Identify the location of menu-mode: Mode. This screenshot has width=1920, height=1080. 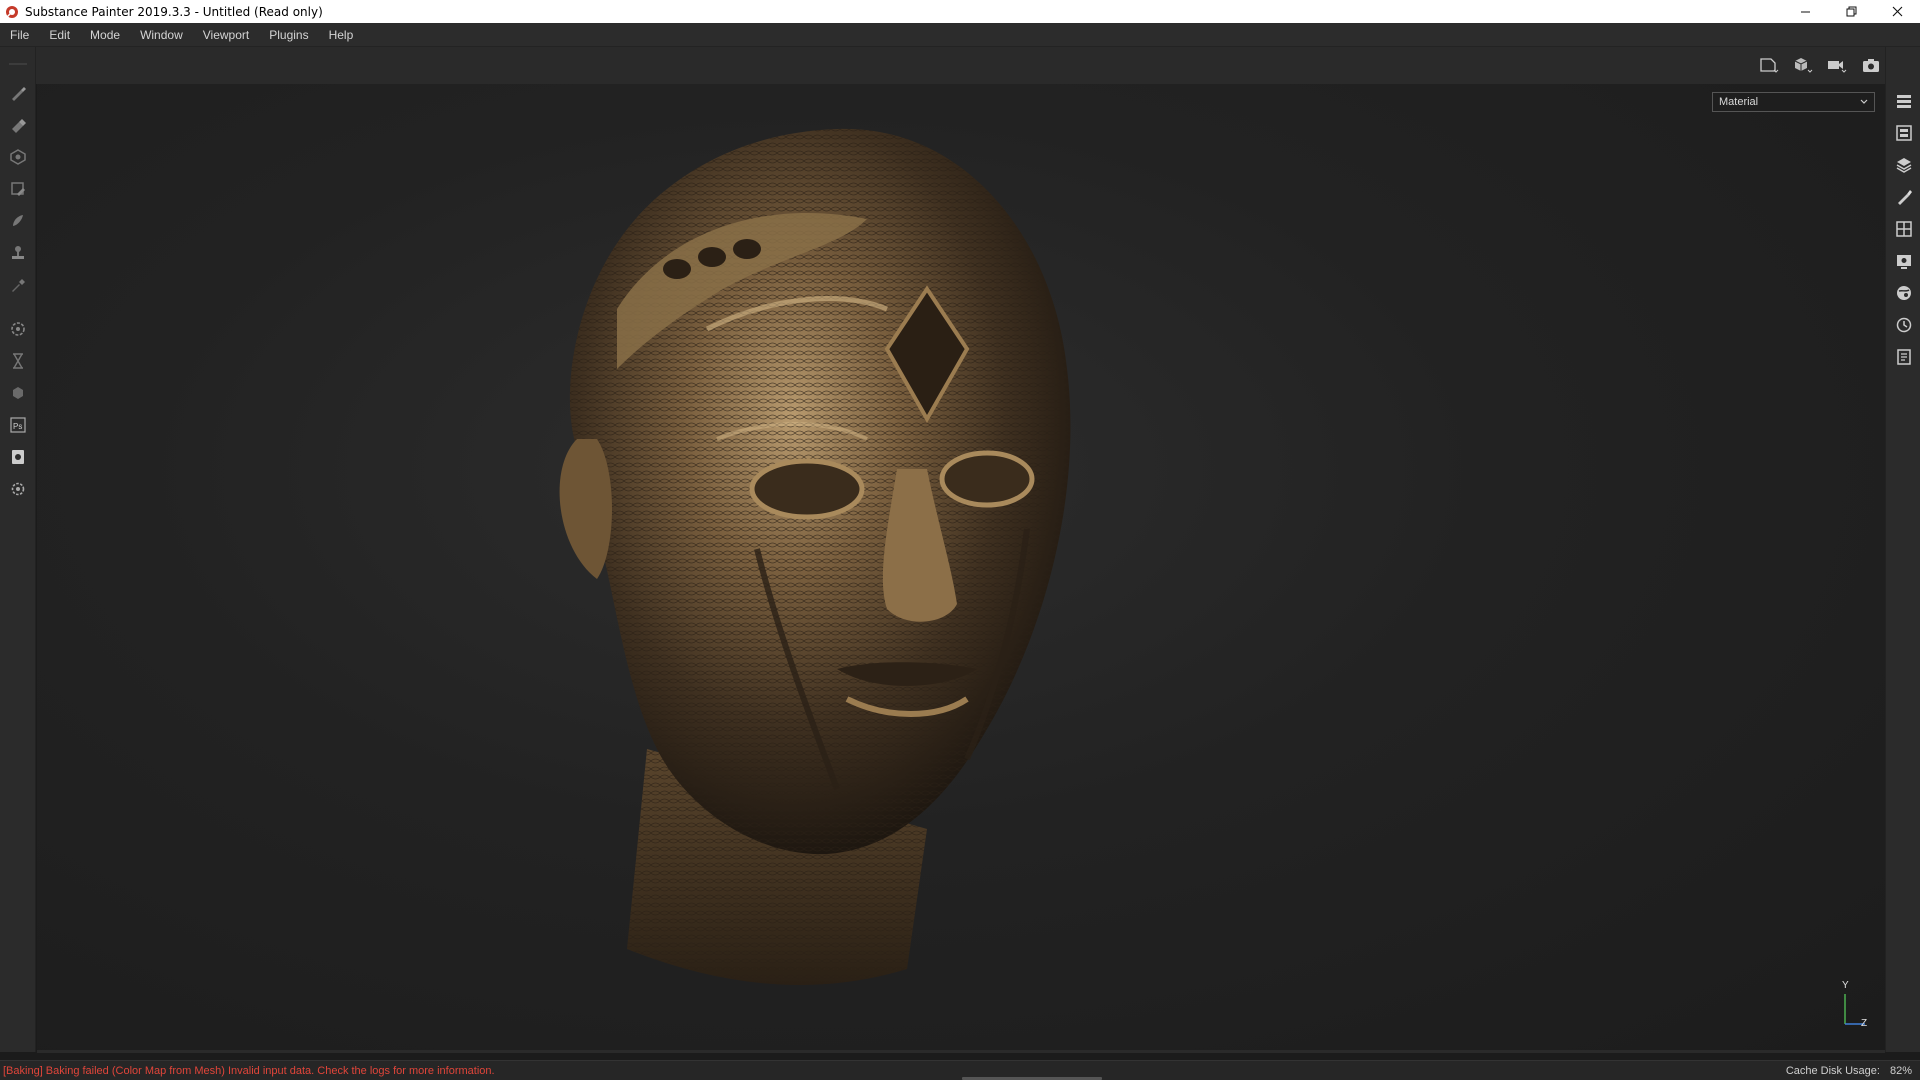
(105, 35).